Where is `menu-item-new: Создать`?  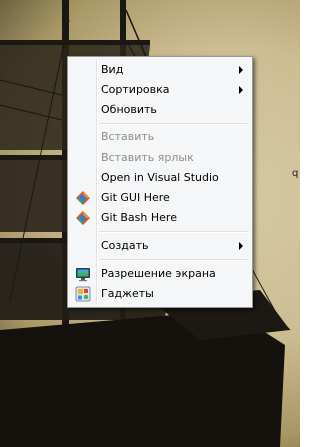
menu-item-new: Создать is located at coordinates (160, 245).